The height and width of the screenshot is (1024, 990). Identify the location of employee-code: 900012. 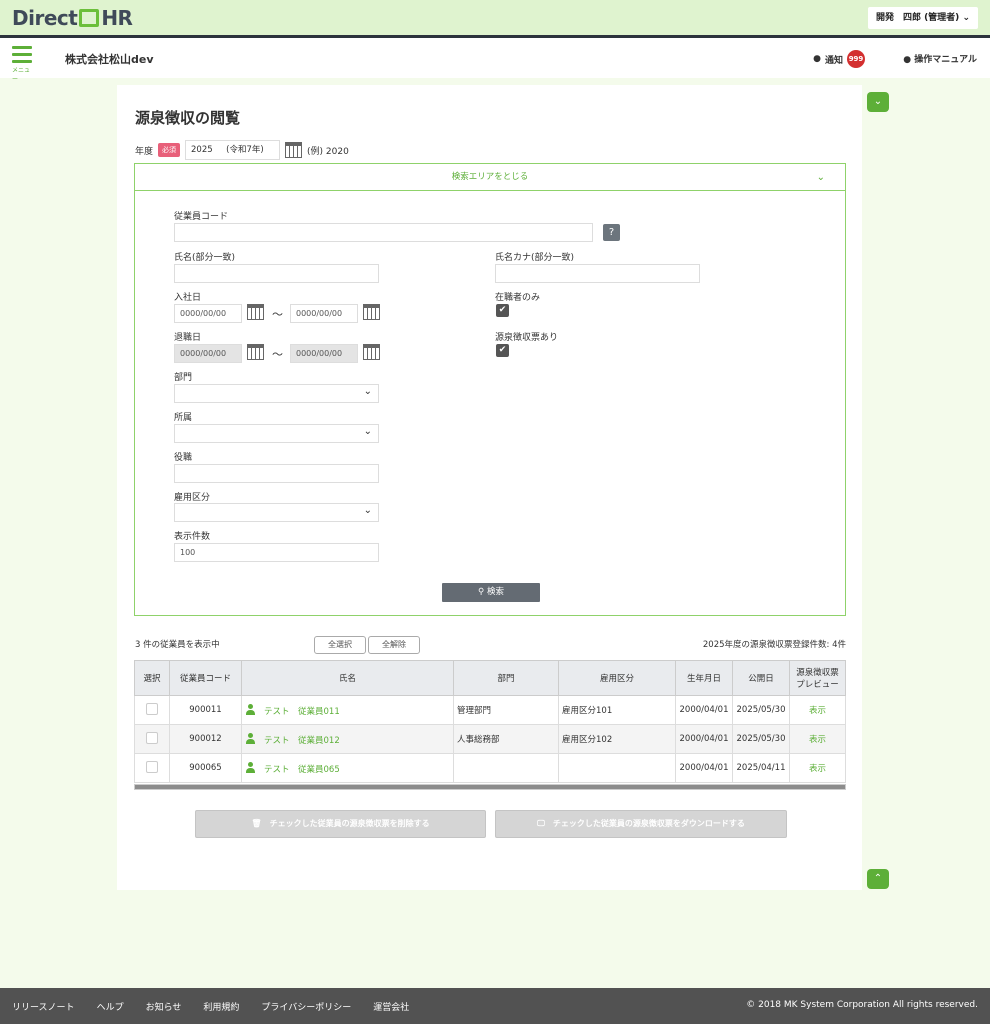
(205, 739).